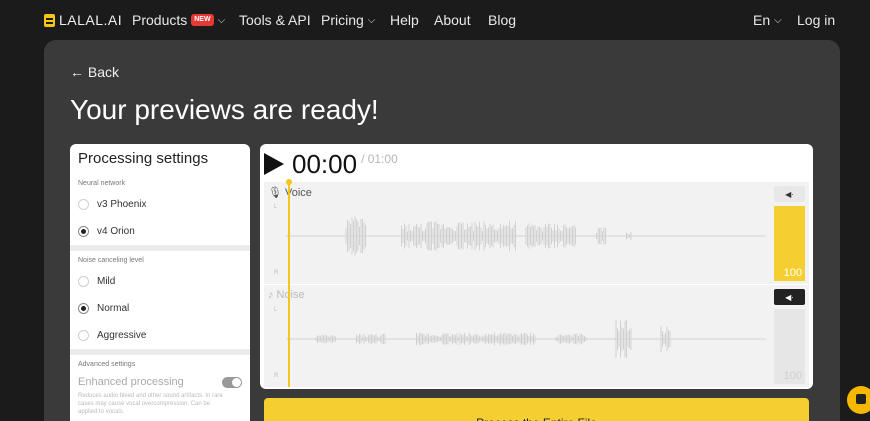 The width and height of the screenshot is (870, 421). I want to click on voice-mute-button: ◀·, so click(789, 194).